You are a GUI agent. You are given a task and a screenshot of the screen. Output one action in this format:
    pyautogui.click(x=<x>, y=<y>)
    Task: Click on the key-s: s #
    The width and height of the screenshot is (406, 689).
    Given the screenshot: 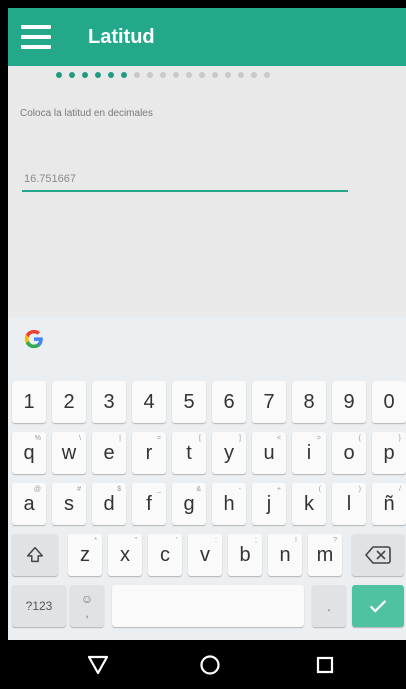 What is the action you would take?
    pyautogui.click(x=69, y=504)
    